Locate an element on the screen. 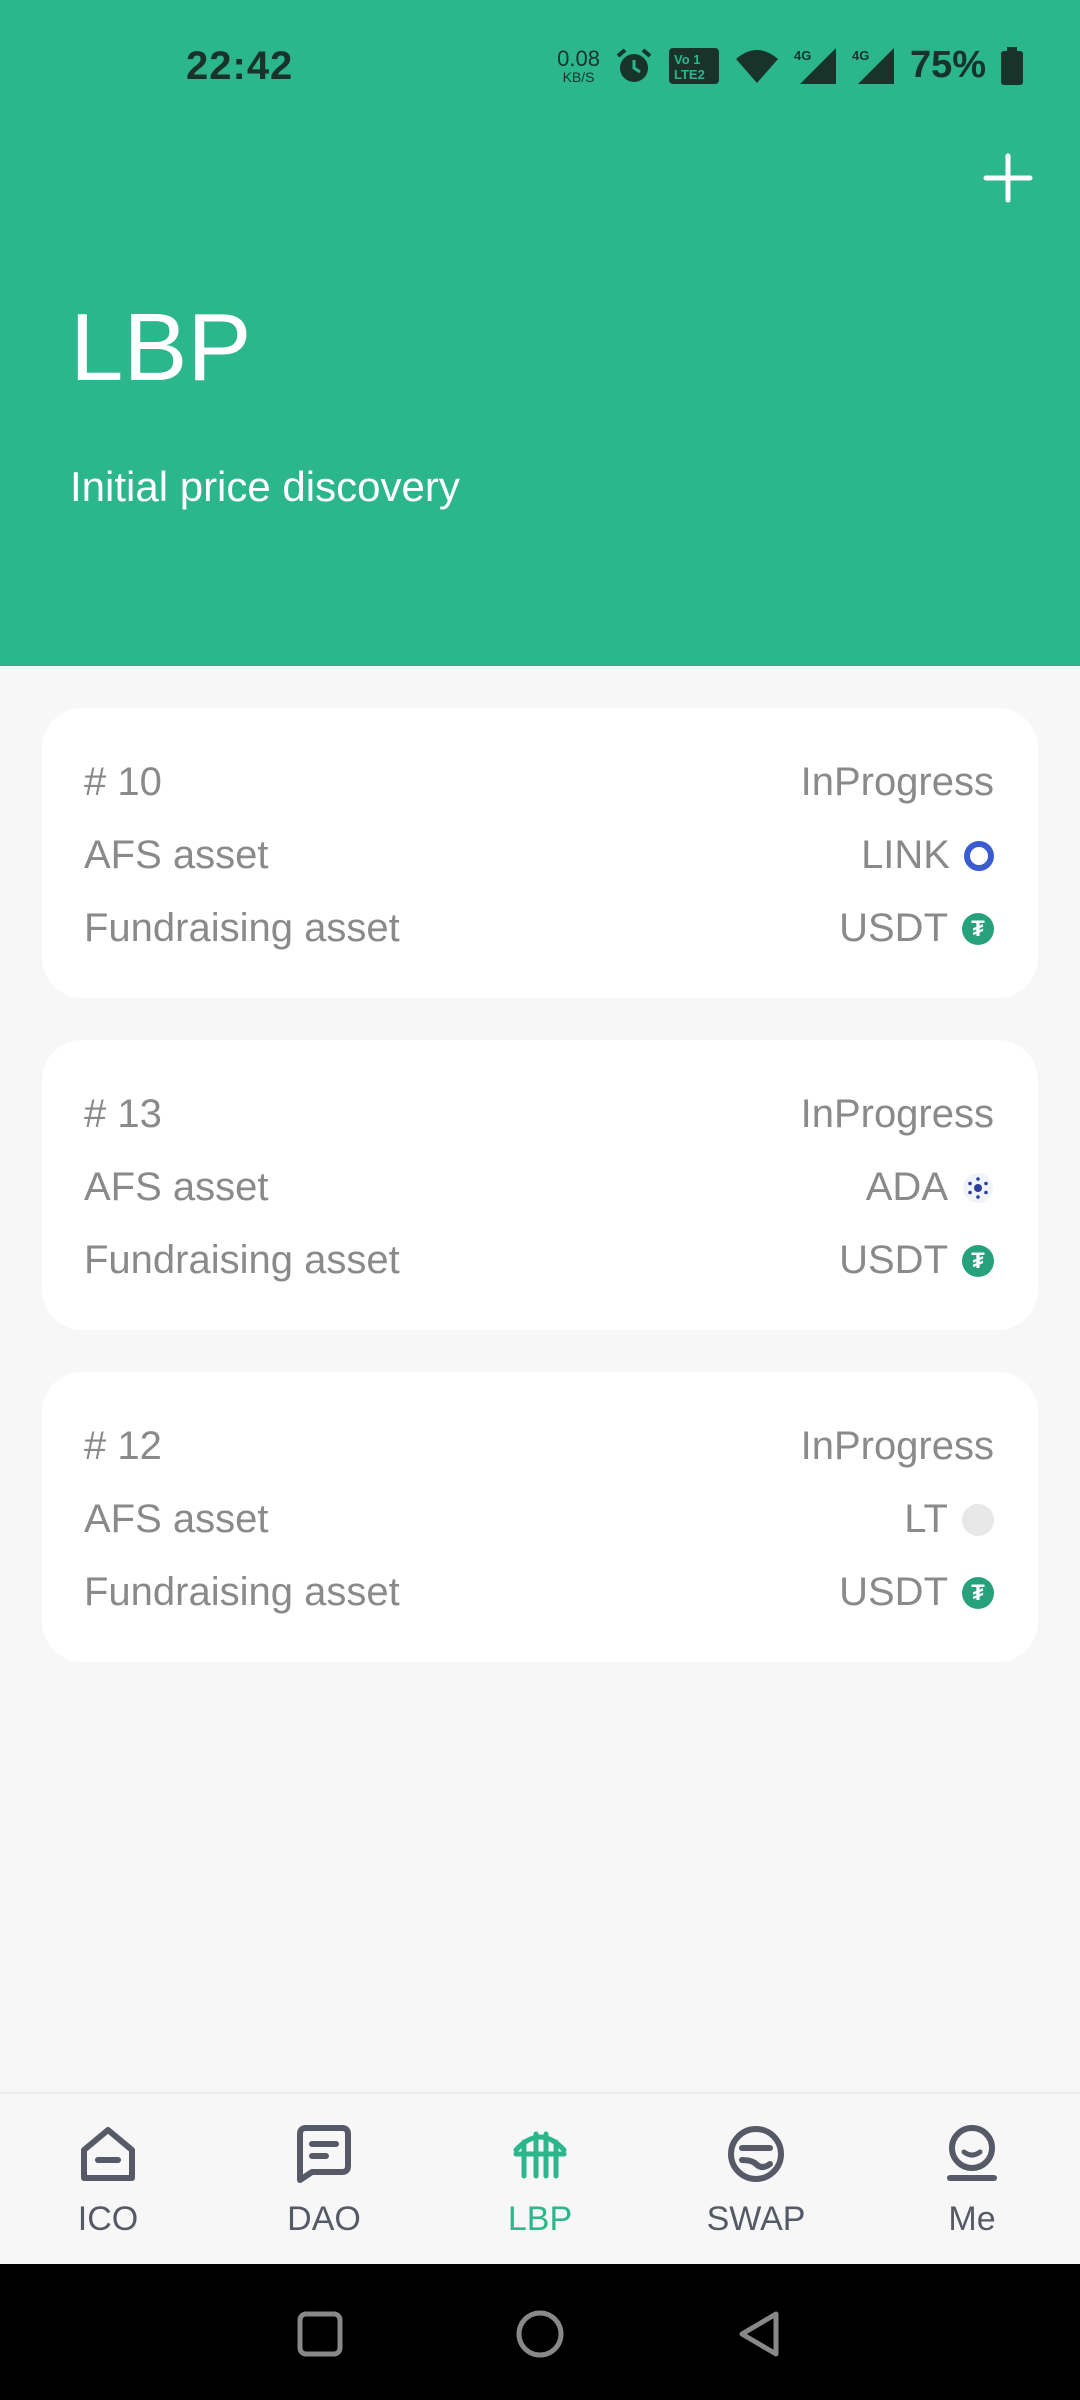  nav-item-me: Me is located at coordinates (972, 2179).